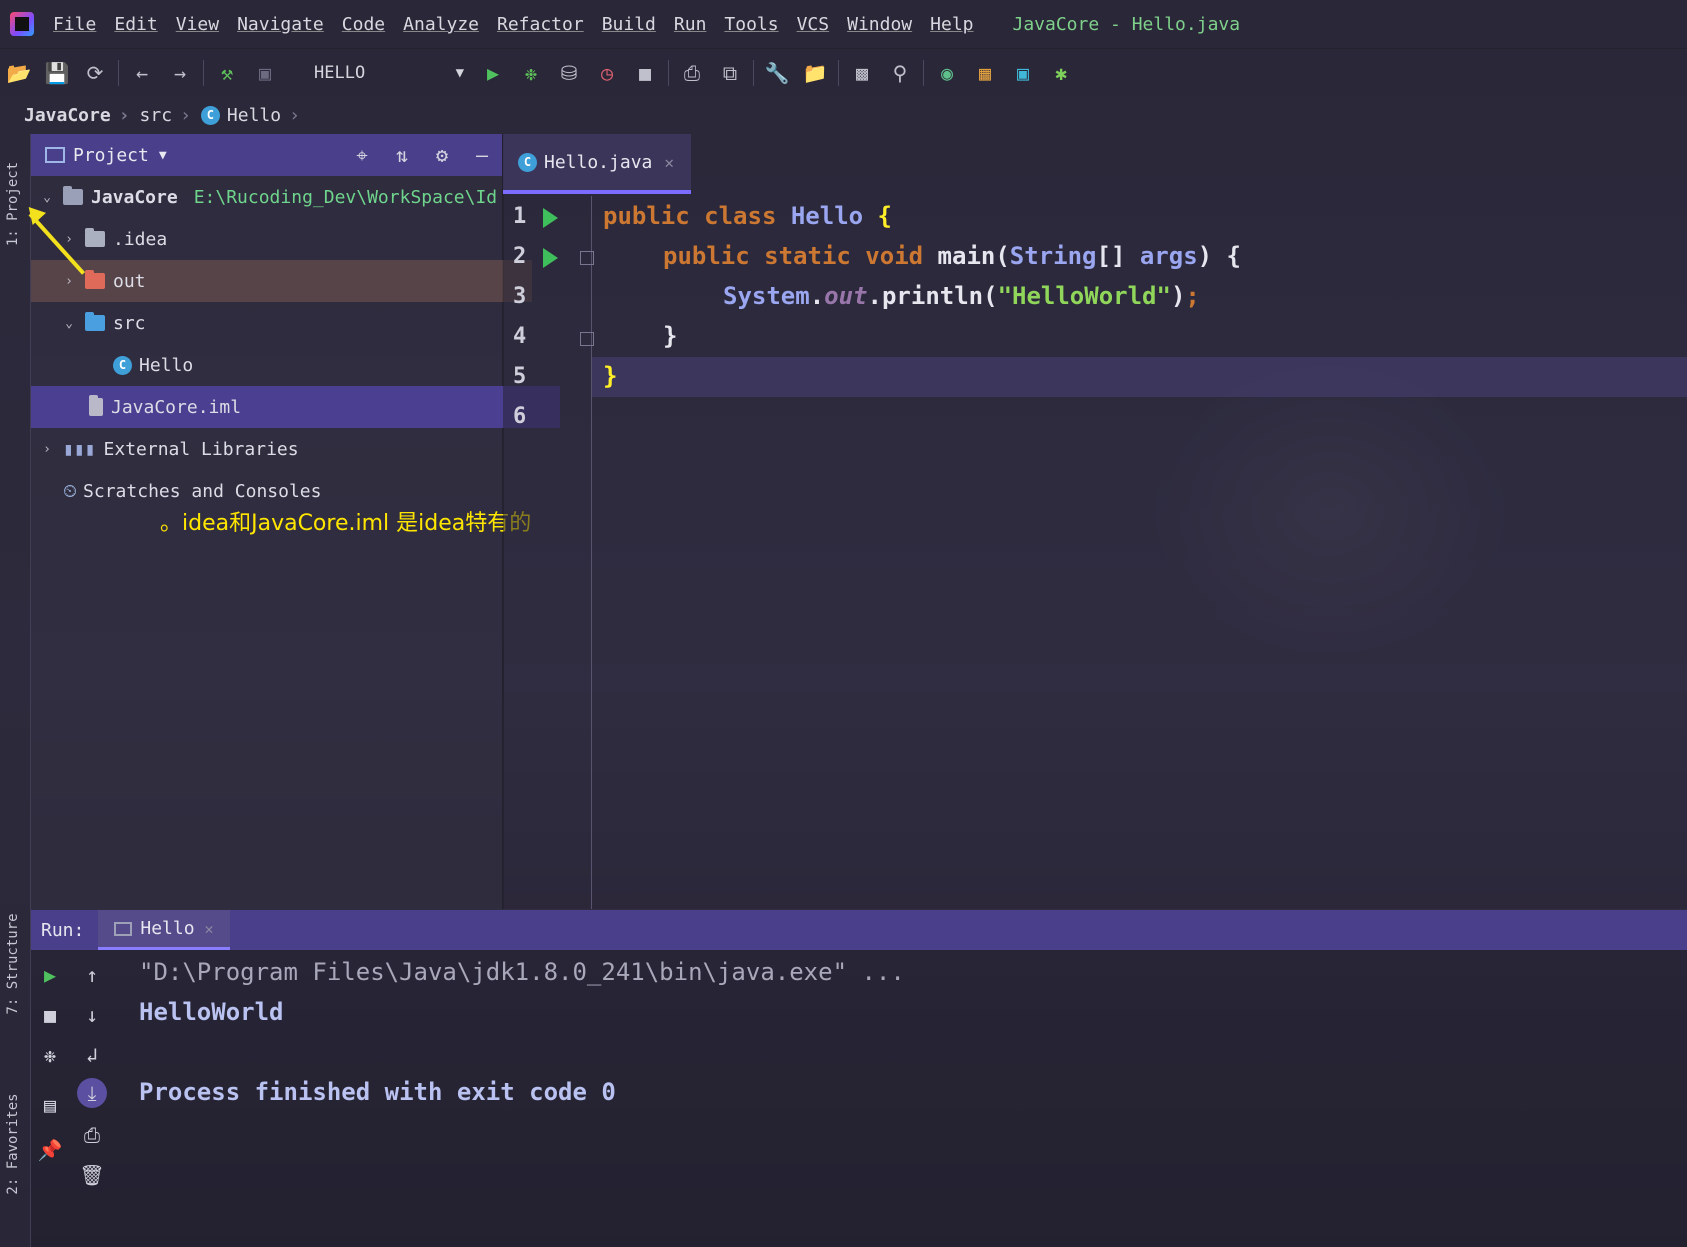 The height and width of the screenshot is (1247, 1687). What do you see at coordinates (389, 73) in the screenshot?
I see `run-config-select: HELLO ▼` at bounding box center [389, 73].